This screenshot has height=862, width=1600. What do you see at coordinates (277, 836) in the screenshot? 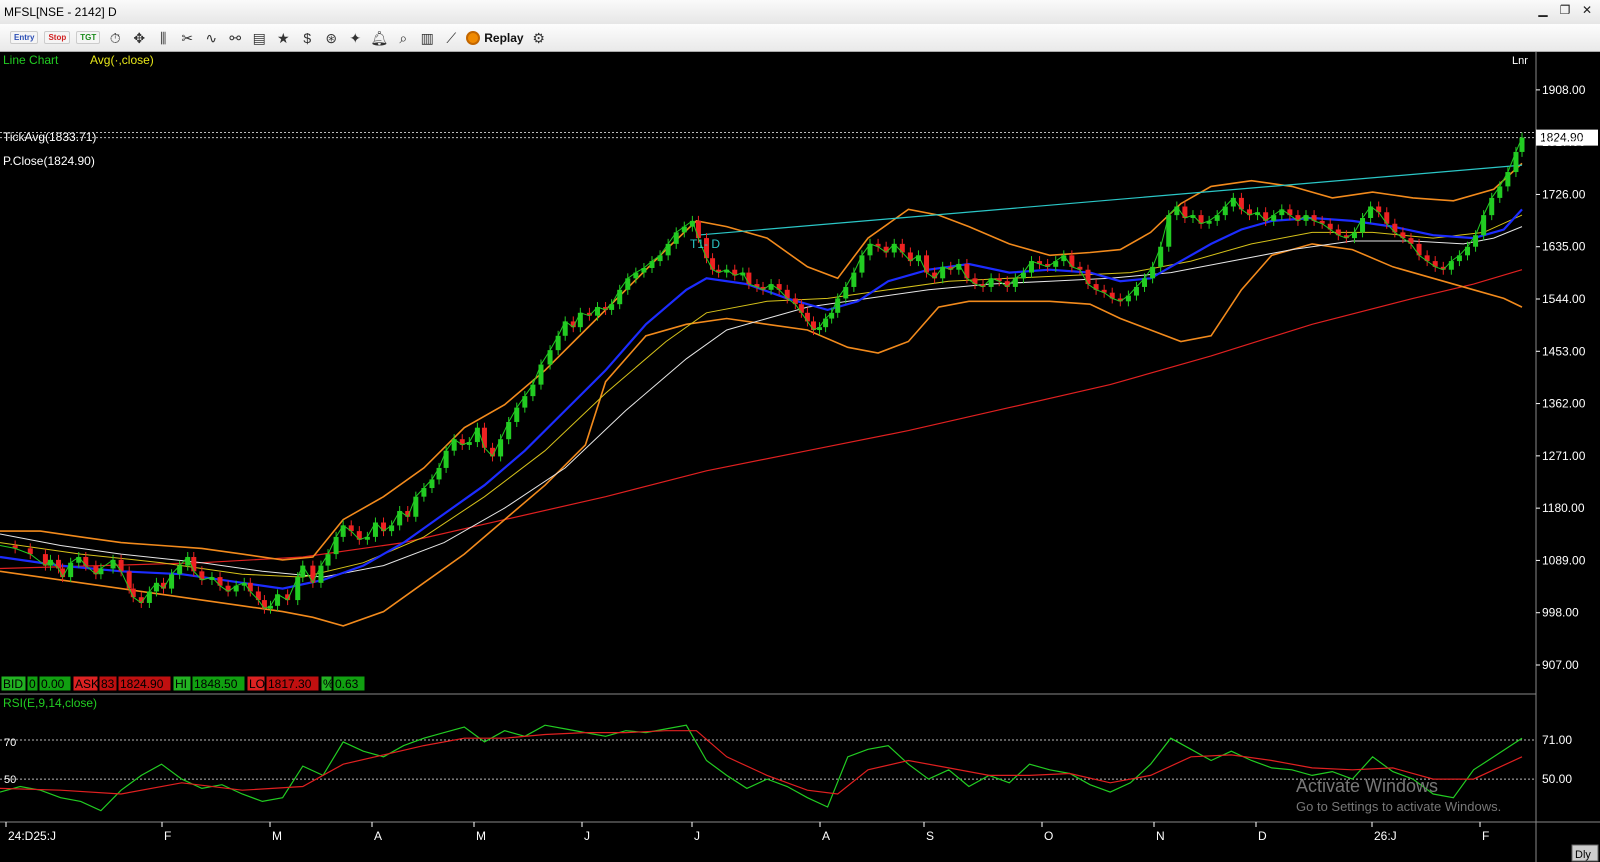
I see `x-tick-label: M` at bounding box center [277, 836].